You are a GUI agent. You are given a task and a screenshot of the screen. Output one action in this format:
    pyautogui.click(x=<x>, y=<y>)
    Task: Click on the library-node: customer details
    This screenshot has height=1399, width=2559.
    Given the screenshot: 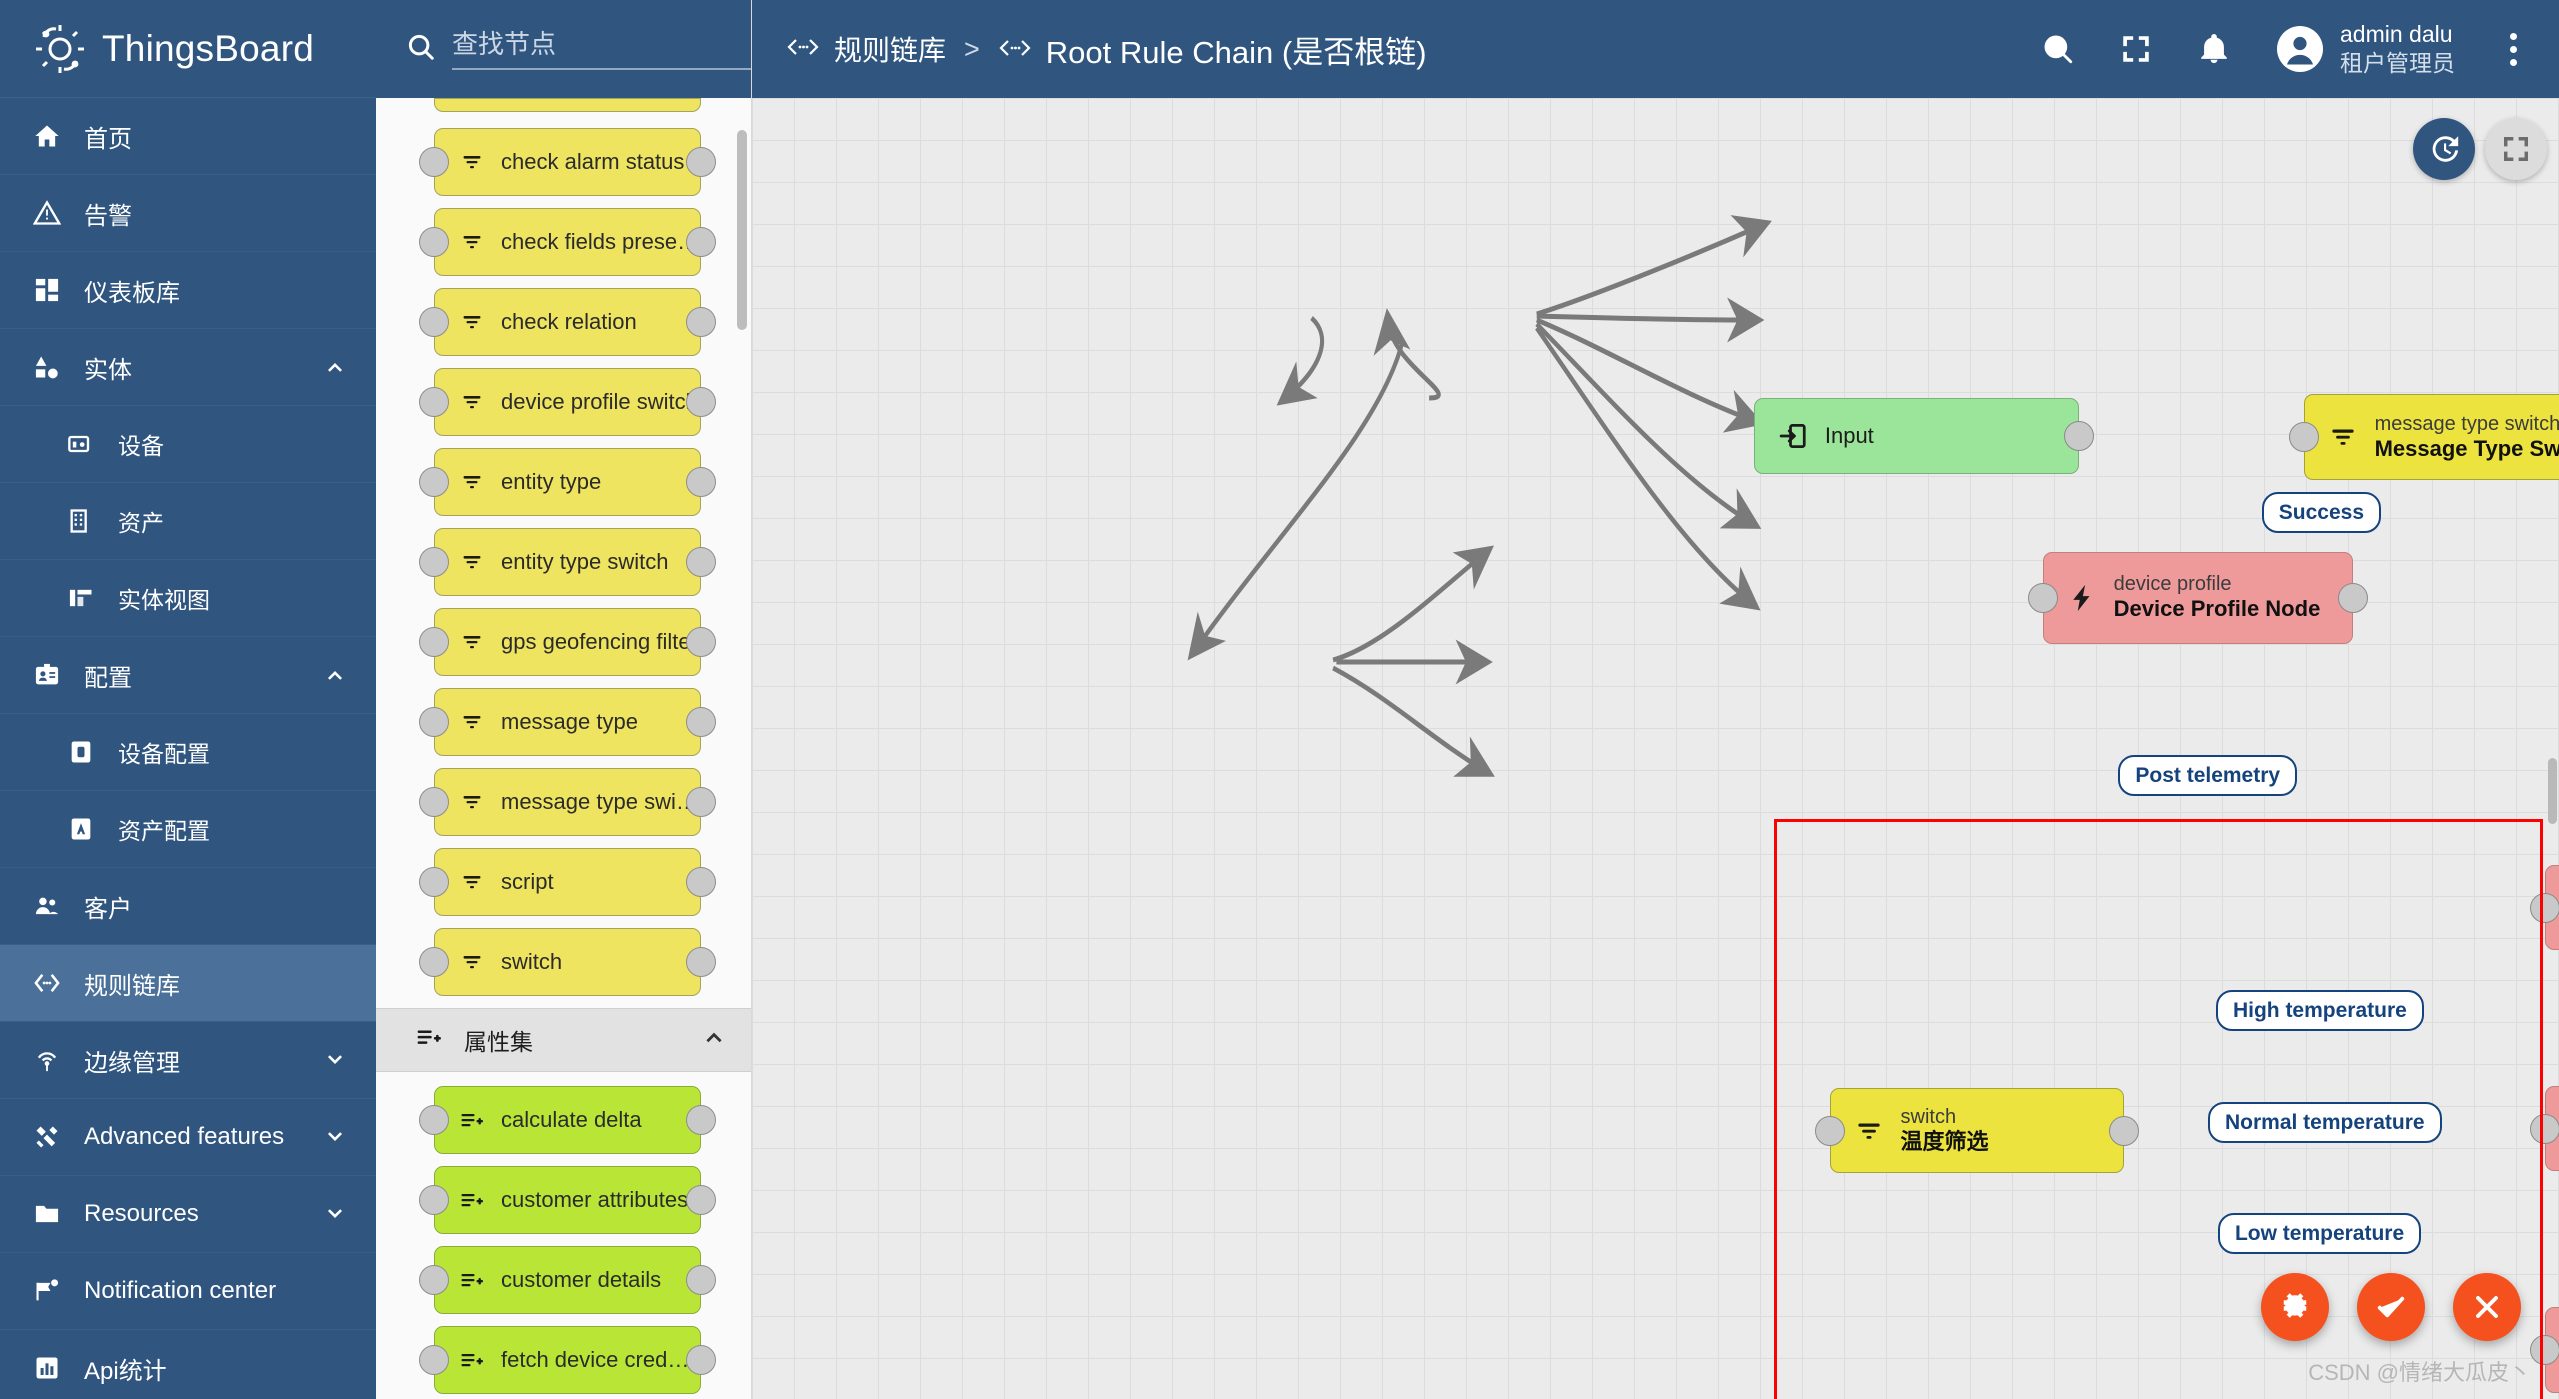 What is the action you would take?
    pyautogui.click(x=567, y=1280)
    